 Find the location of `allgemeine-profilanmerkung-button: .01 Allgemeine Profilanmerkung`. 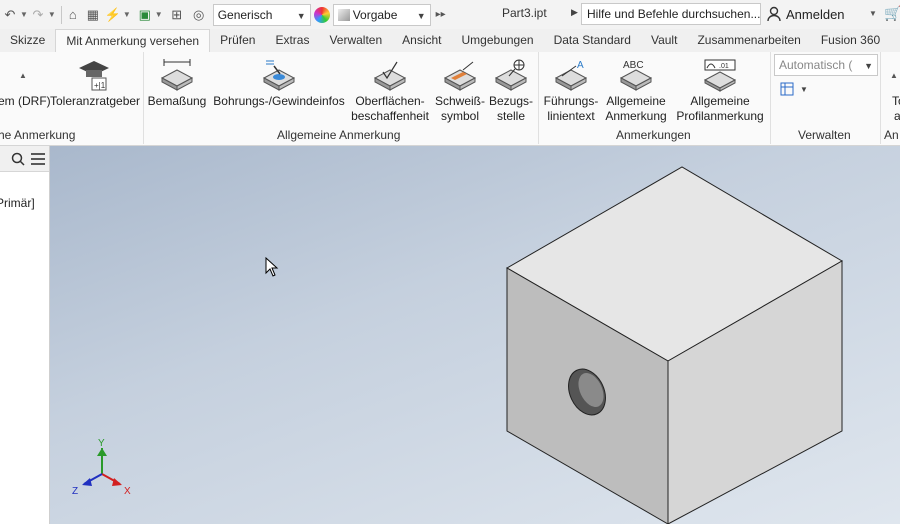

allgemeine-profilanmerkung-button: .01 Allgemeine Profilanmerkung is located at coordinates (720, 90).